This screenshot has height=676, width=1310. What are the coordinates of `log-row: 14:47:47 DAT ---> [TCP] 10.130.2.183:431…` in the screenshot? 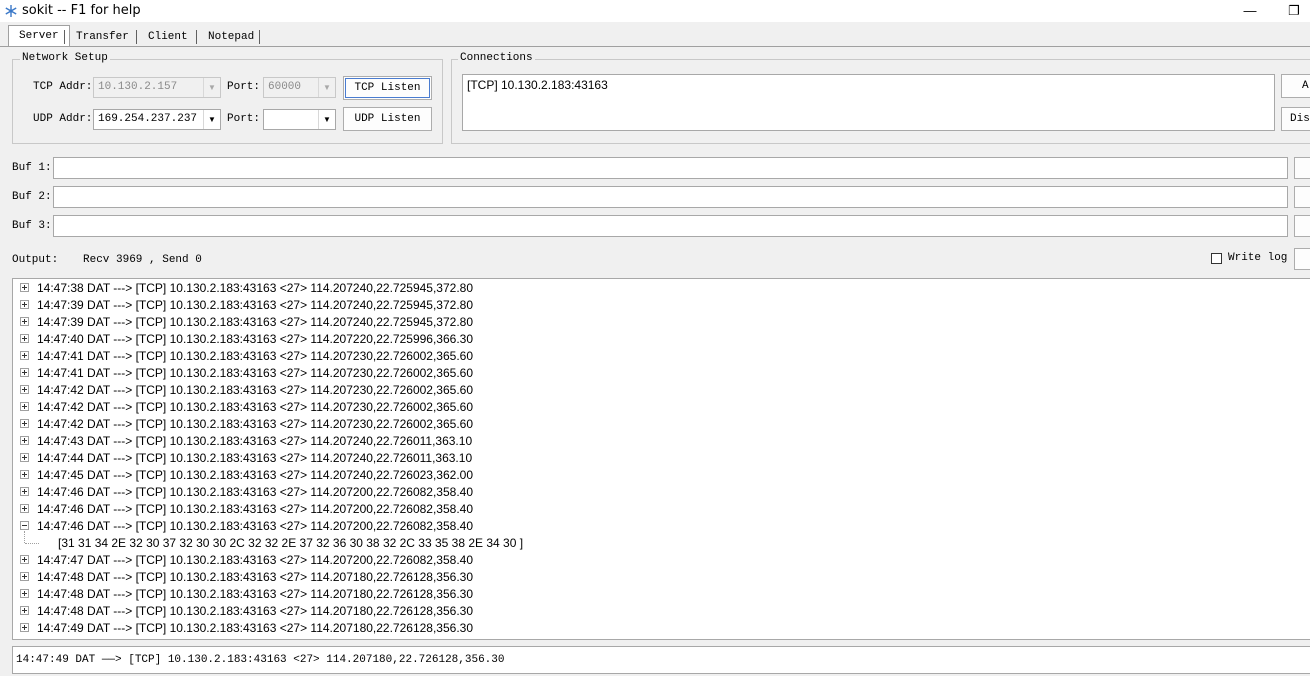 It's located at (661, 560).